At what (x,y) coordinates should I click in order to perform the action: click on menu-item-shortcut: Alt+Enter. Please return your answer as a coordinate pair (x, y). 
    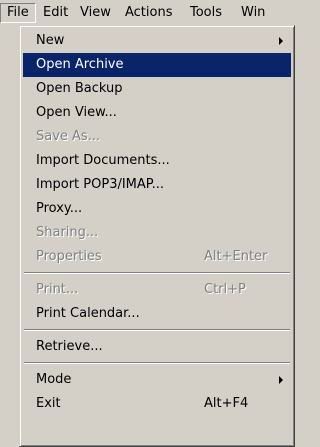
    Looking at the image, I should click on (236, 256).